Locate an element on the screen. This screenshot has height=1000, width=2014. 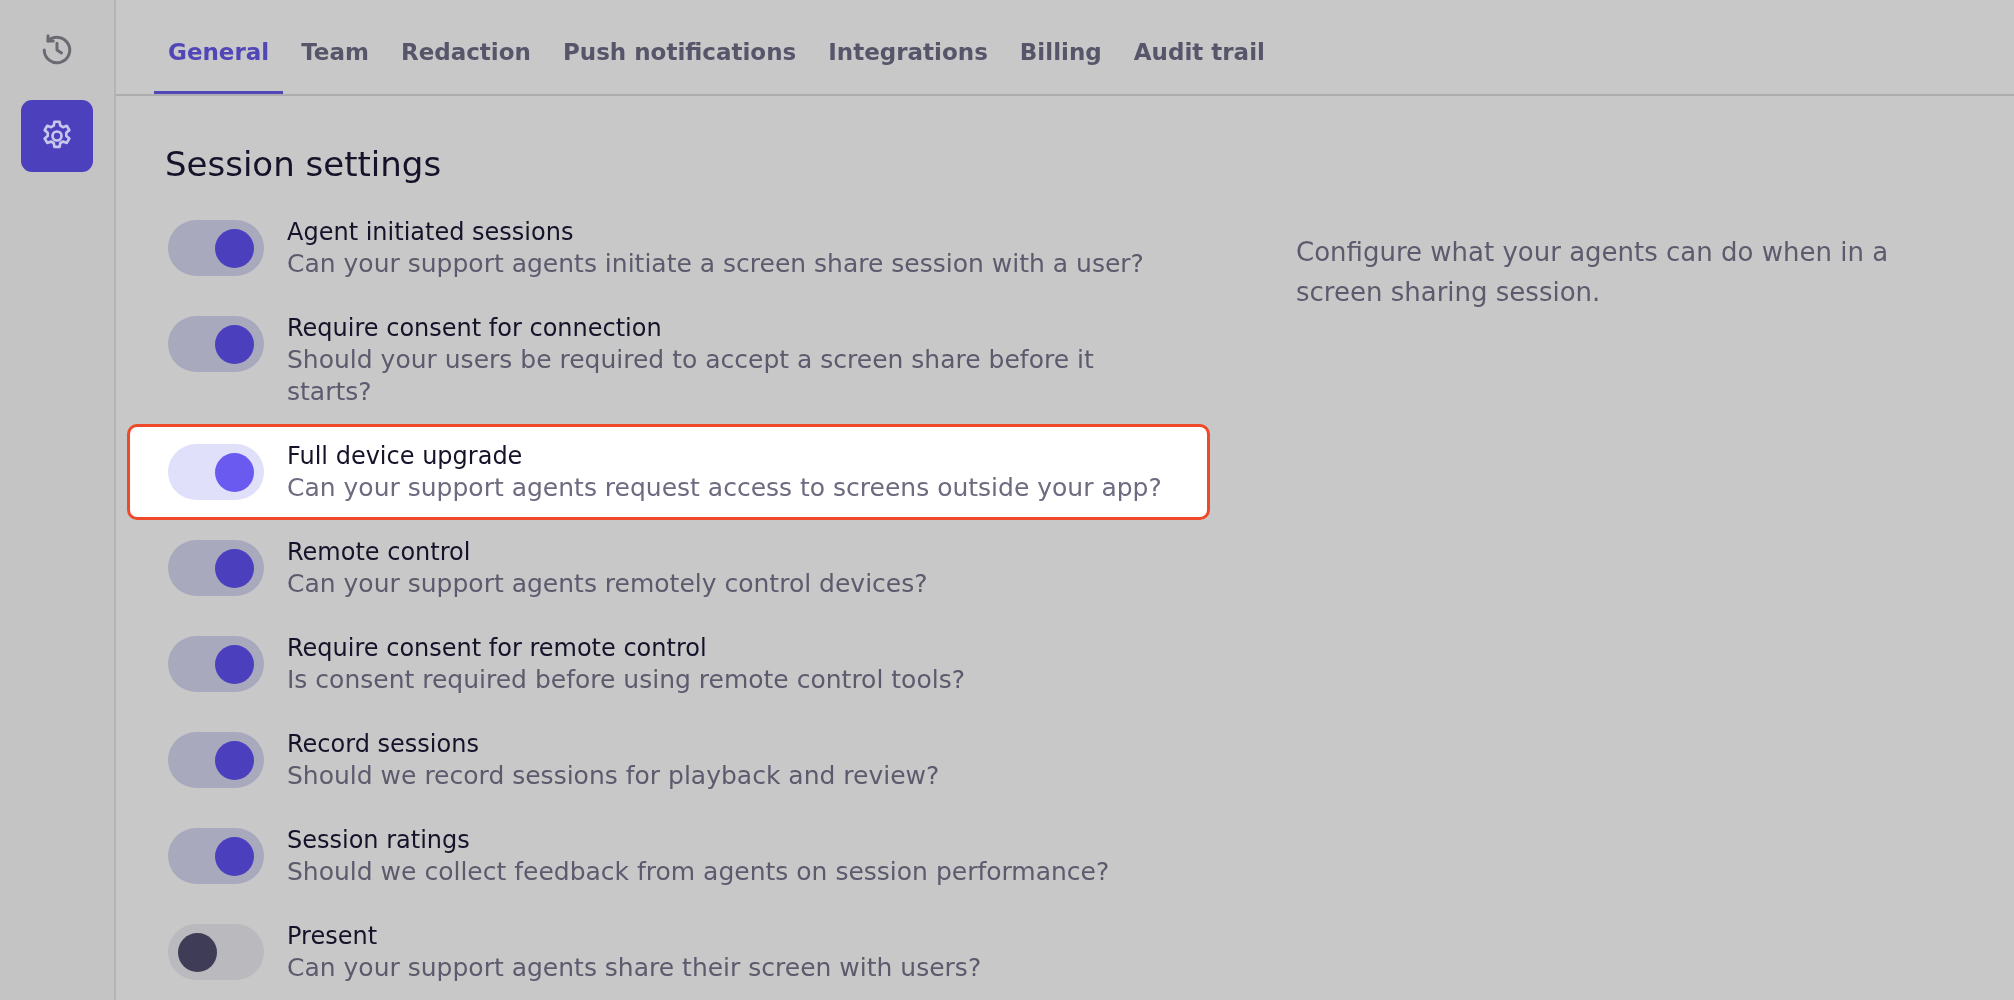
setting-title: Full device upgrade is located at coordinates (405, 456).